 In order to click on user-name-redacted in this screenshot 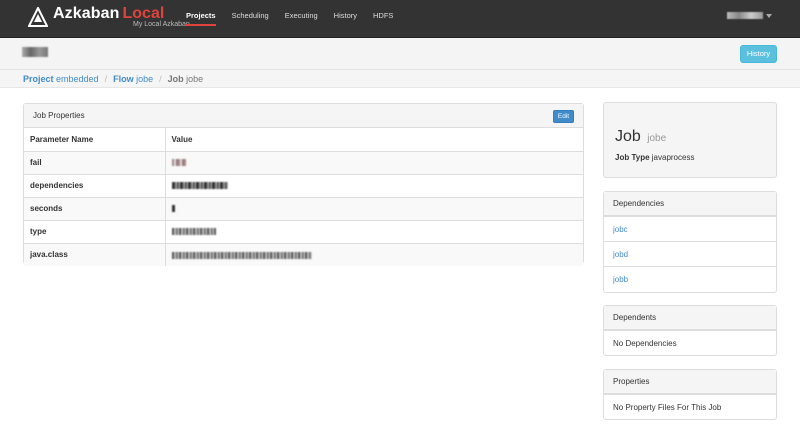, I will do `click(745, 15)`.